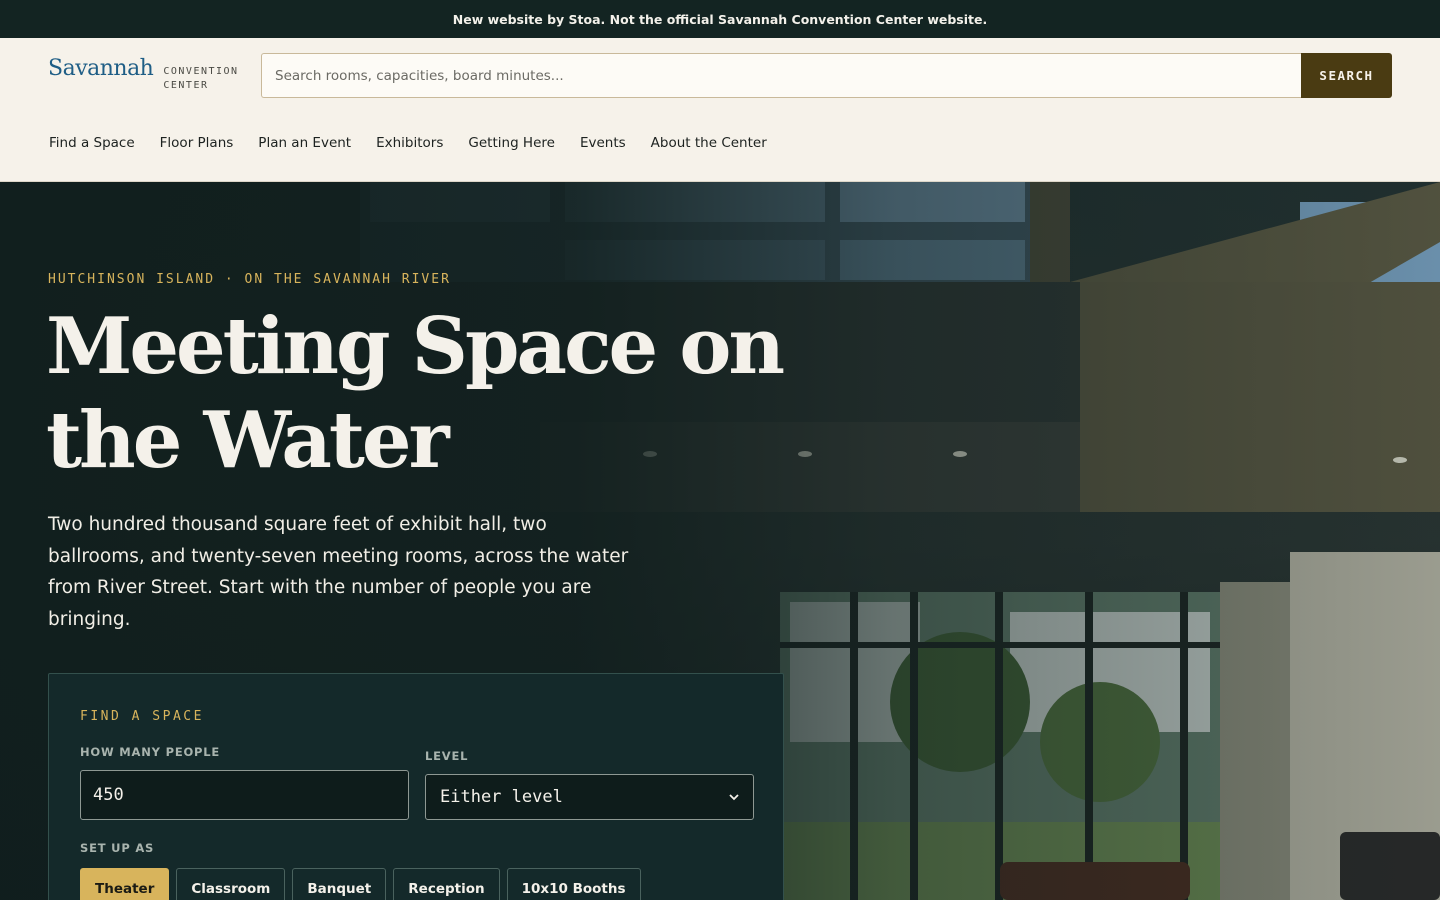 This screenshot has height=900, width=1440. Describe the element at coordinates (603, 143) in the screenshot. I see `nav-events: Events` at that location.